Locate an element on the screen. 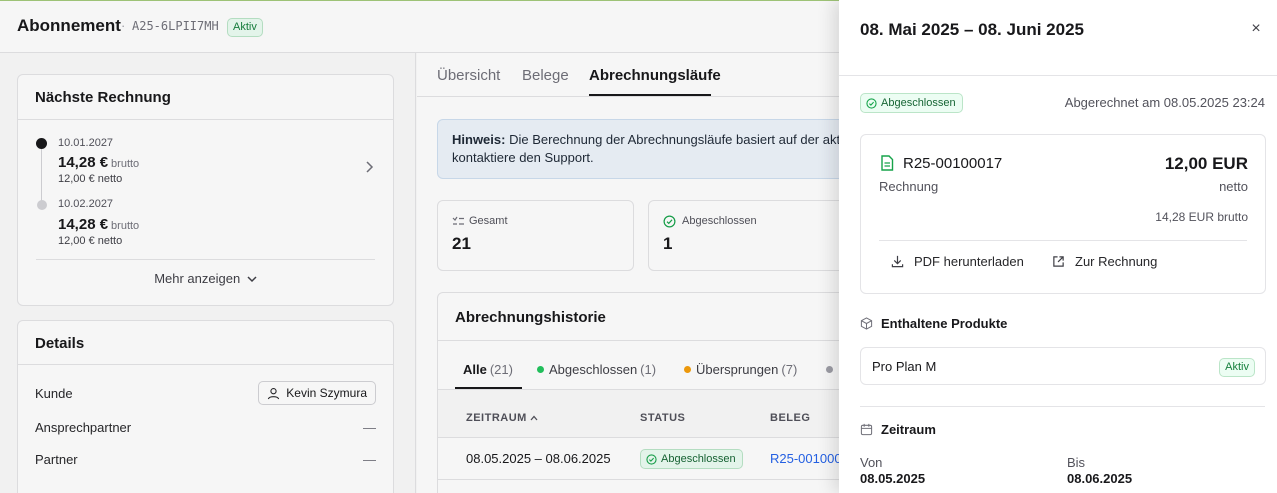 This screenshot has height=493, width=1277. invoice-type: Rechnung is located at coordinates (909, 186).